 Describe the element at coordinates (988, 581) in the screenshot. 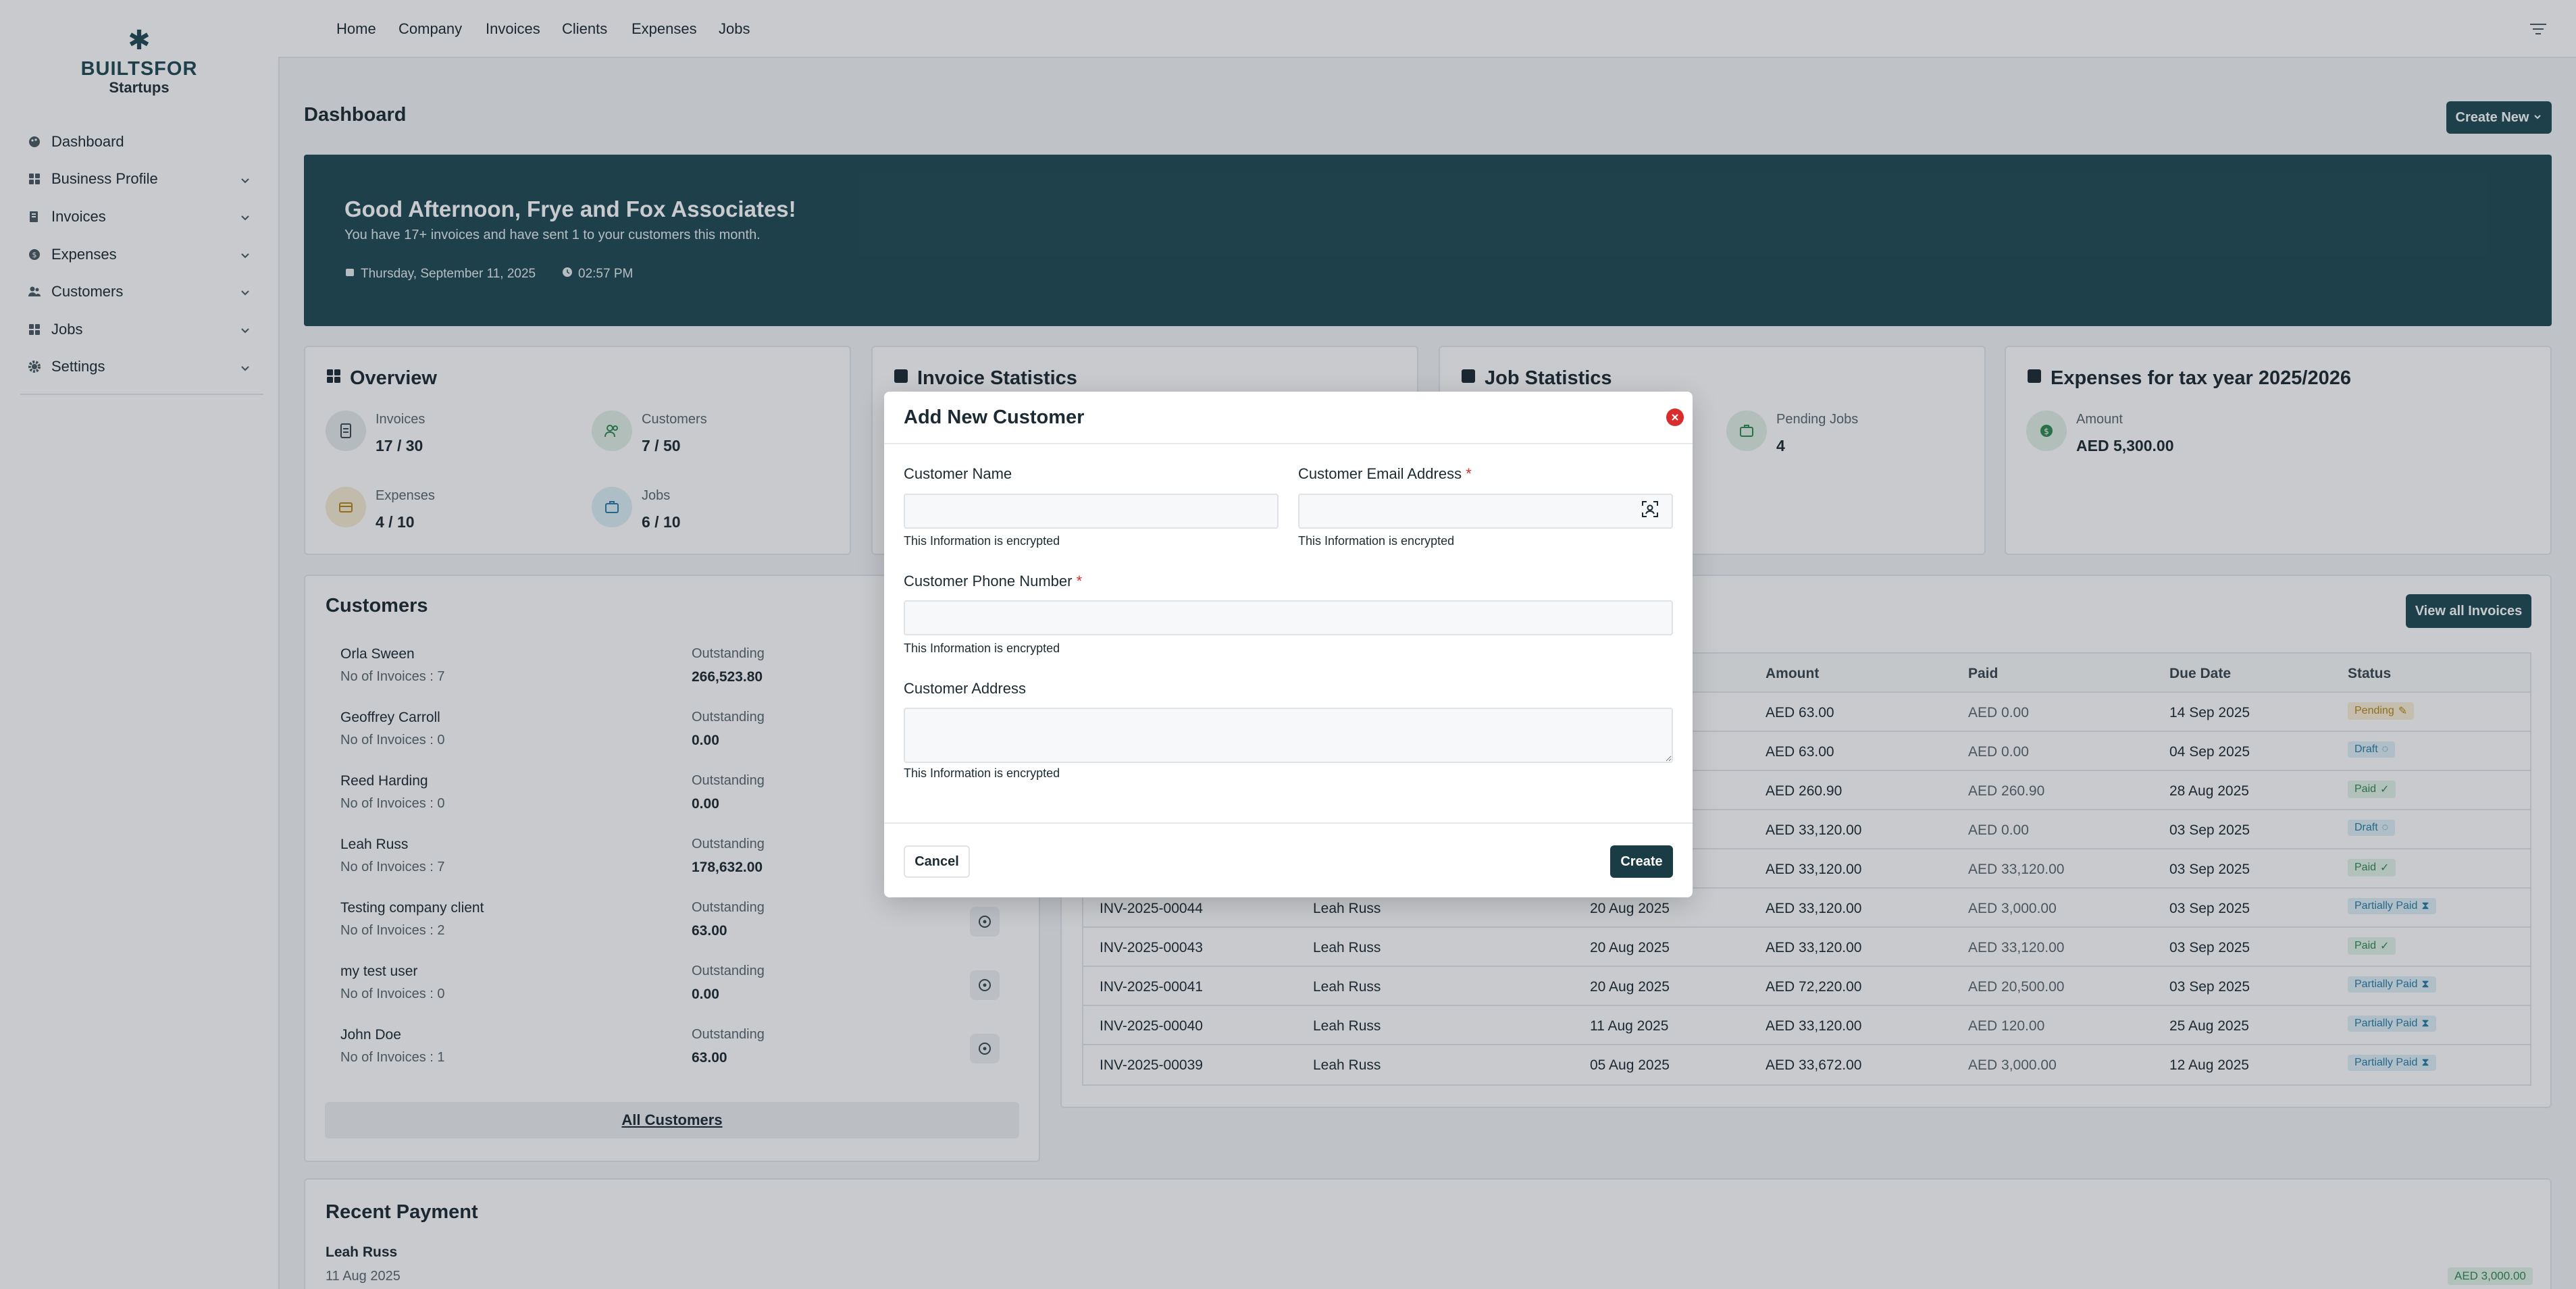

I see `customer-phone-label-text: Customer Phone Number` at that location.